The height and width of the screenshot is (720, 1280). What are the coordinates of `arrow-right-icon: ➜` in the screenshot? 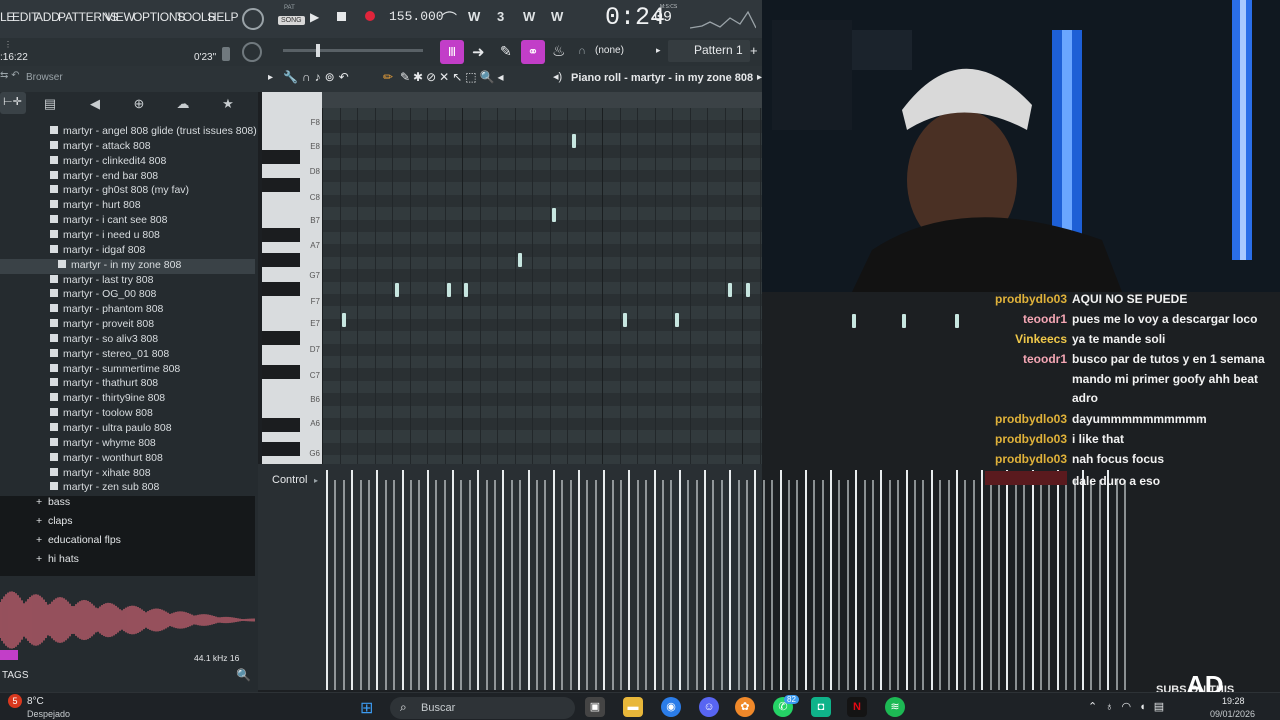 It's located at (478, 52).